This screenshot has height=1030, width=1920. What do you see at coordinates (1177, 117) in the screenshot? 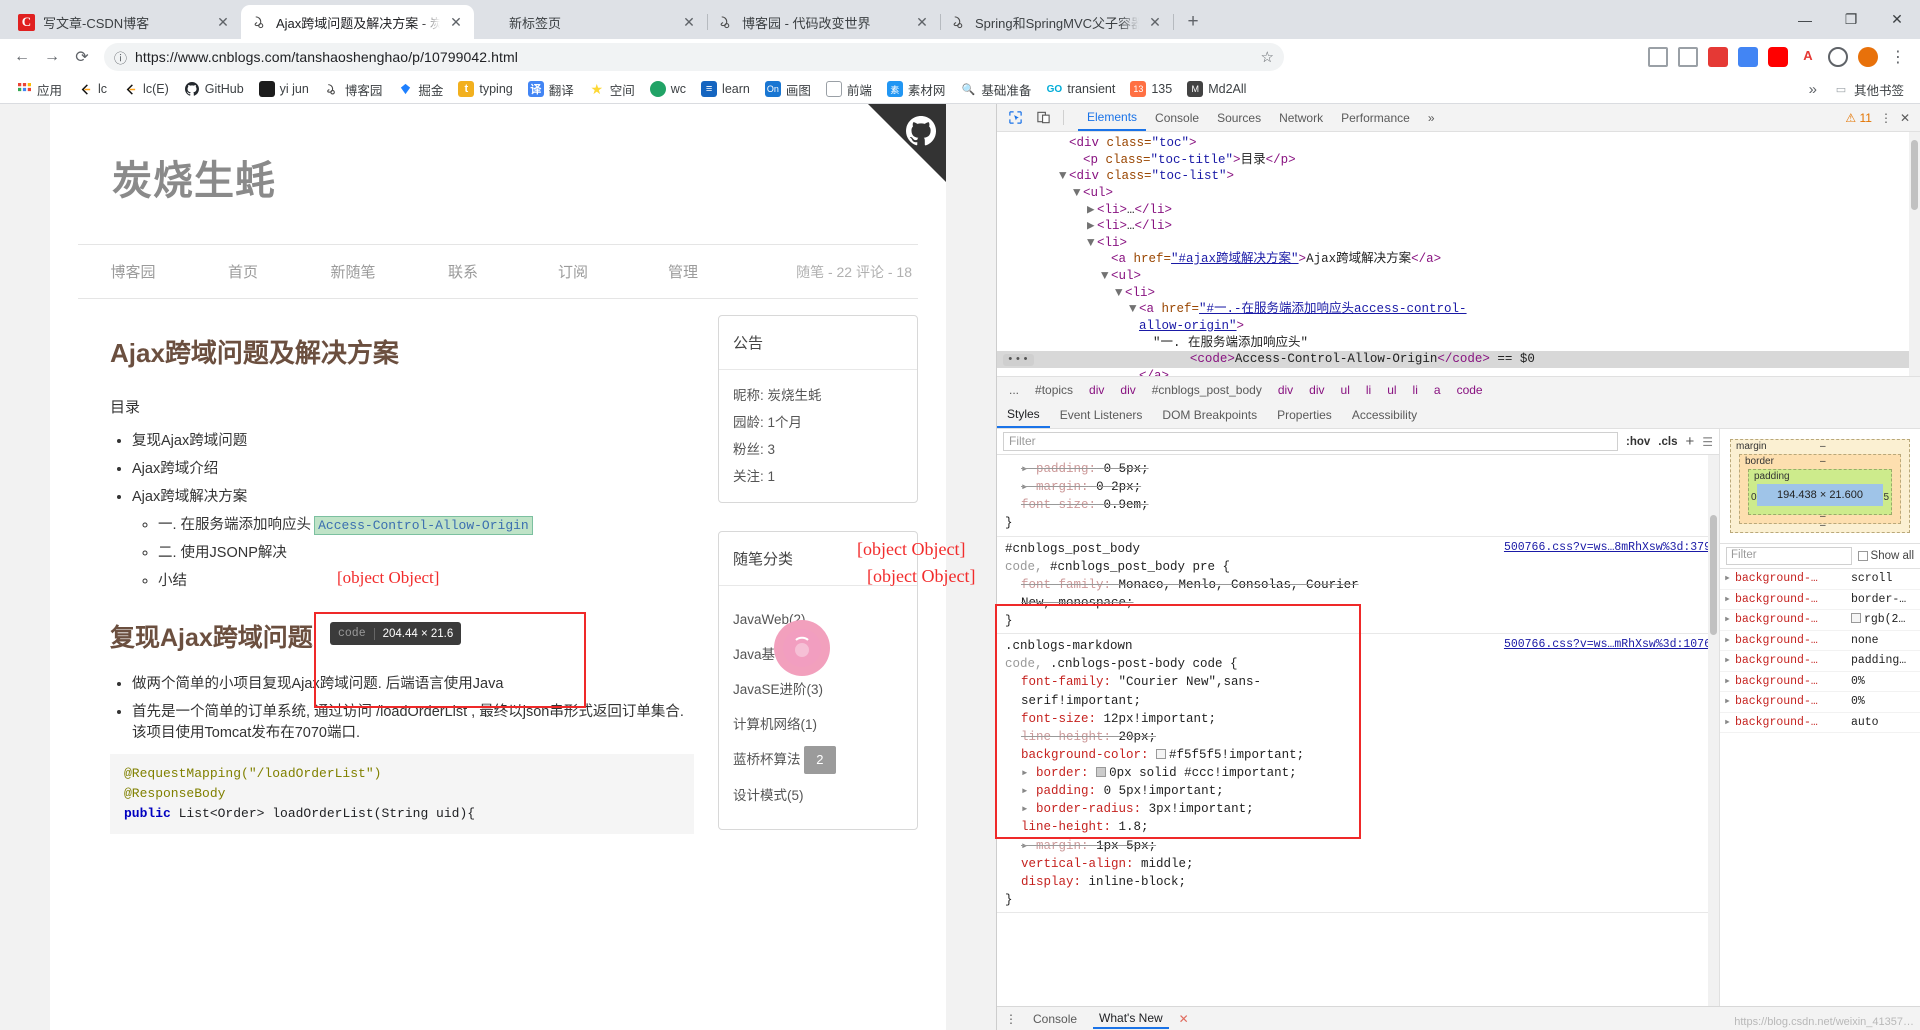
I see `devtools-tab-console: Console` at bounding box center [1177, 117].